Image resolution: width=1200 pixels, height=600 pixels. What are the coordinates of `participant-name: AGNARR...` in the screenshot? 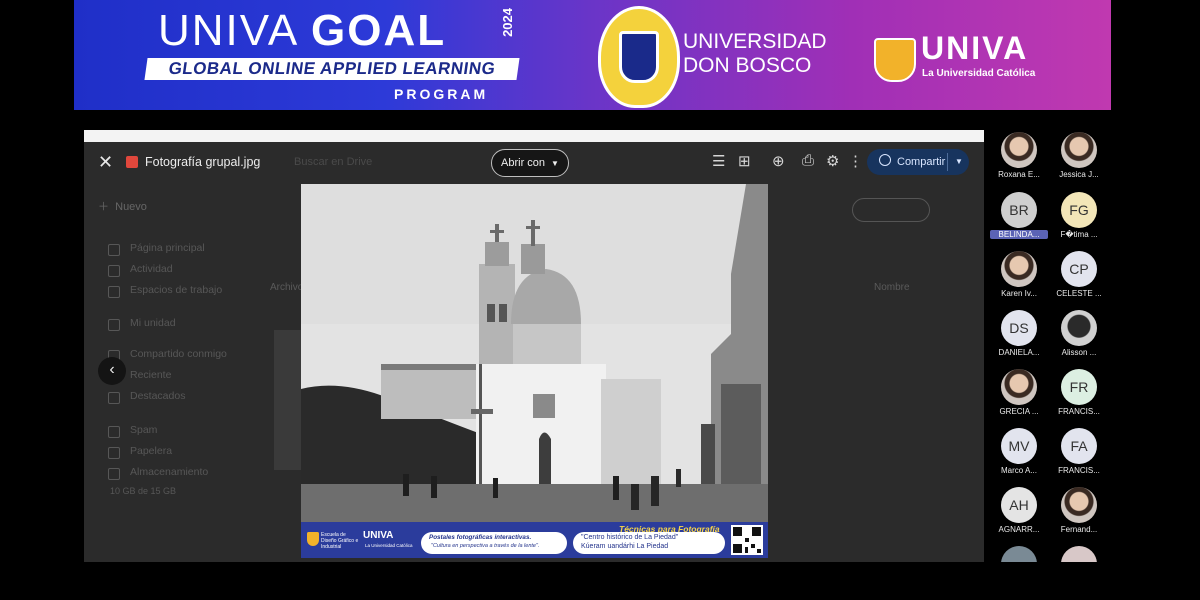 It's located at (1019, 529).